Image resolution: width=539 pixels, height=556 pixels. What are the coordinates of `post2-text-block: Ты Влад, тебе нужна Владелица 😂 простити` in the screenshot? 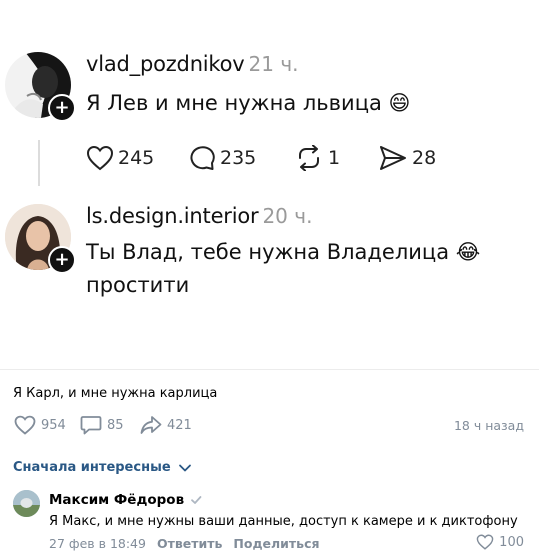 It's located at (306, 269).